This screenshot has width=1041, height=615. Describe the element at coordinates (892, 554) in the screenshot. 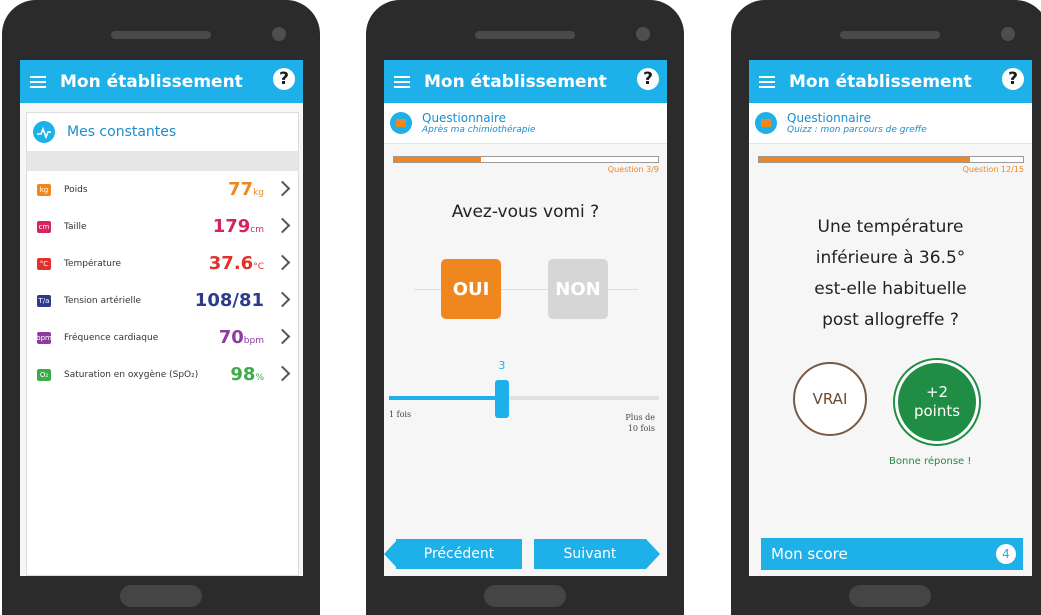

I see `score-bar: Mon score 4` at that location.